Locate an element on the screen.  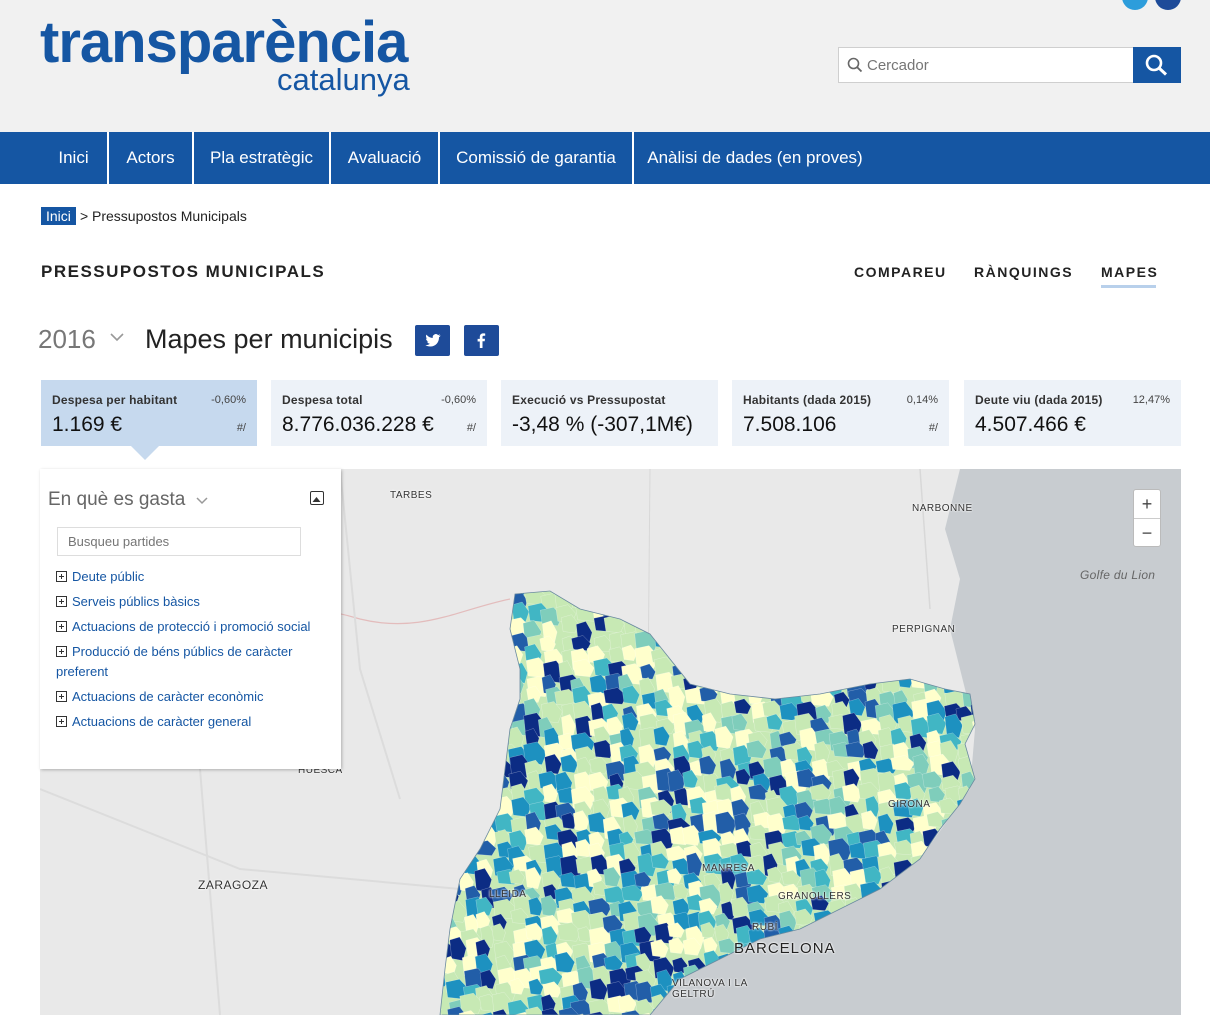
share-twitter-button is located at coordinates (432, 340).